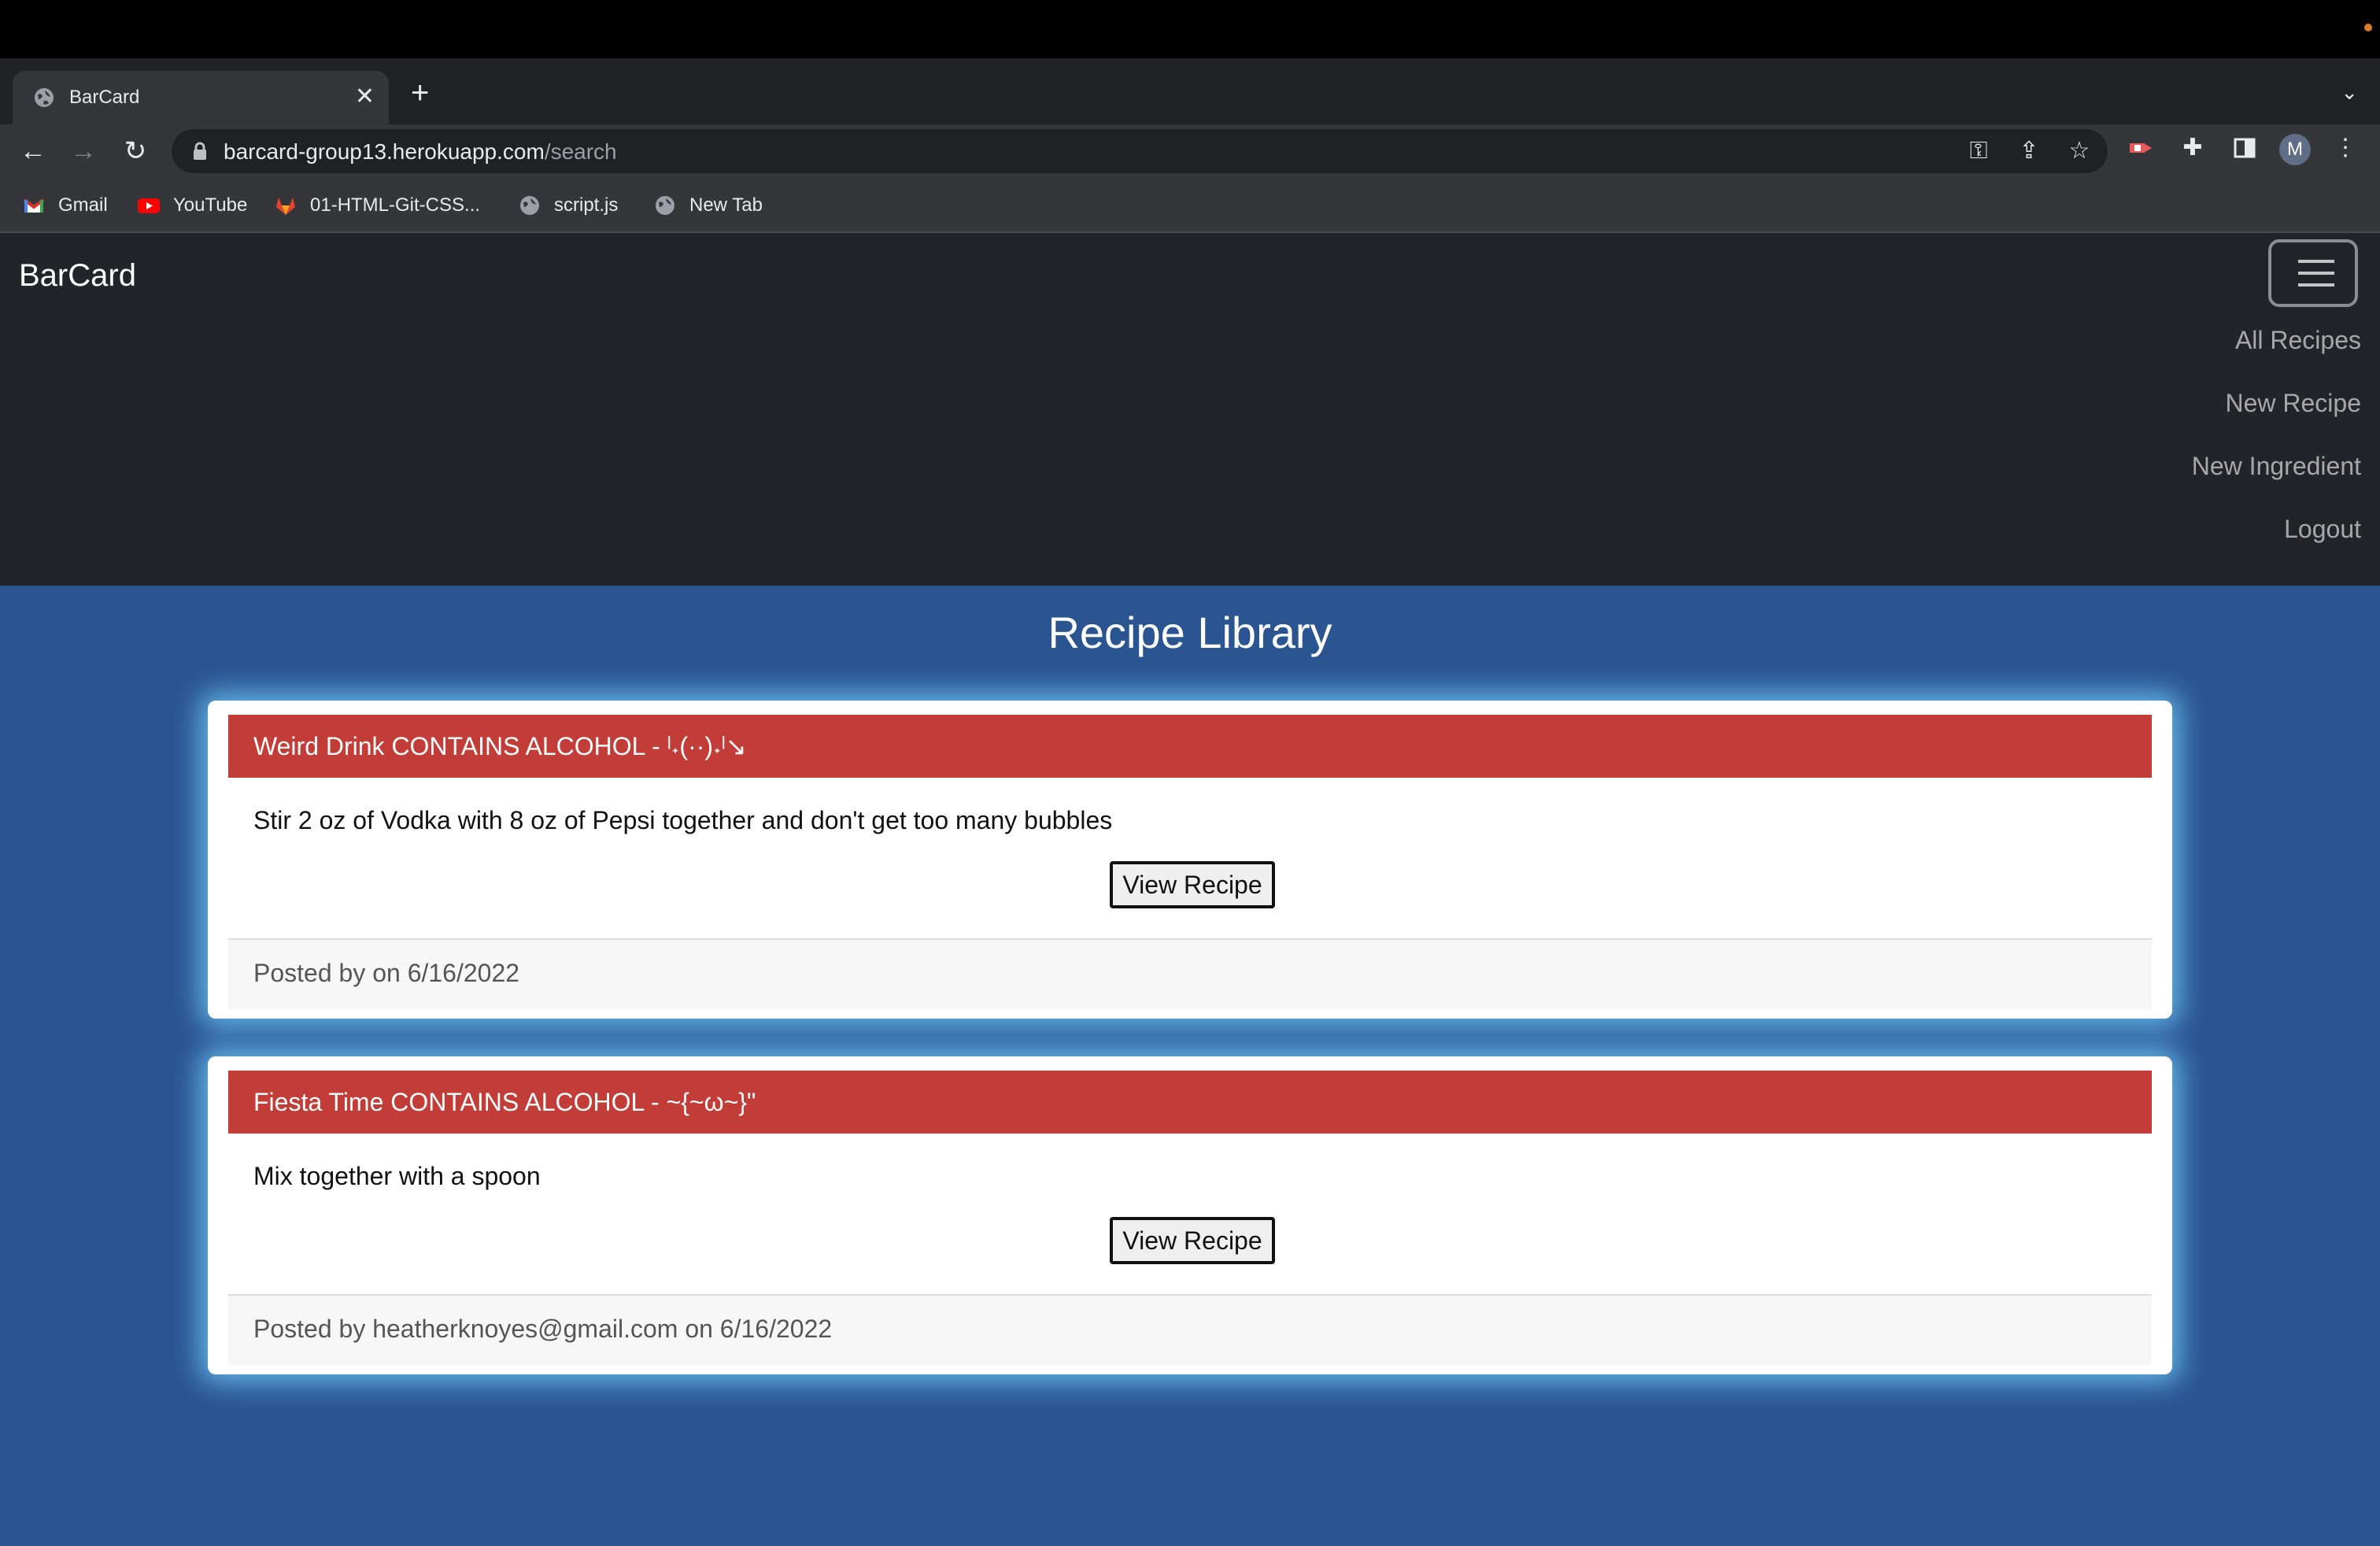 The width and height of the screenshot is (2380, 1546). What do you see at coordinates (1190, 632) in the screenshot?
I see `page-title: Recipe Library` at bounding box center [1190, 632].